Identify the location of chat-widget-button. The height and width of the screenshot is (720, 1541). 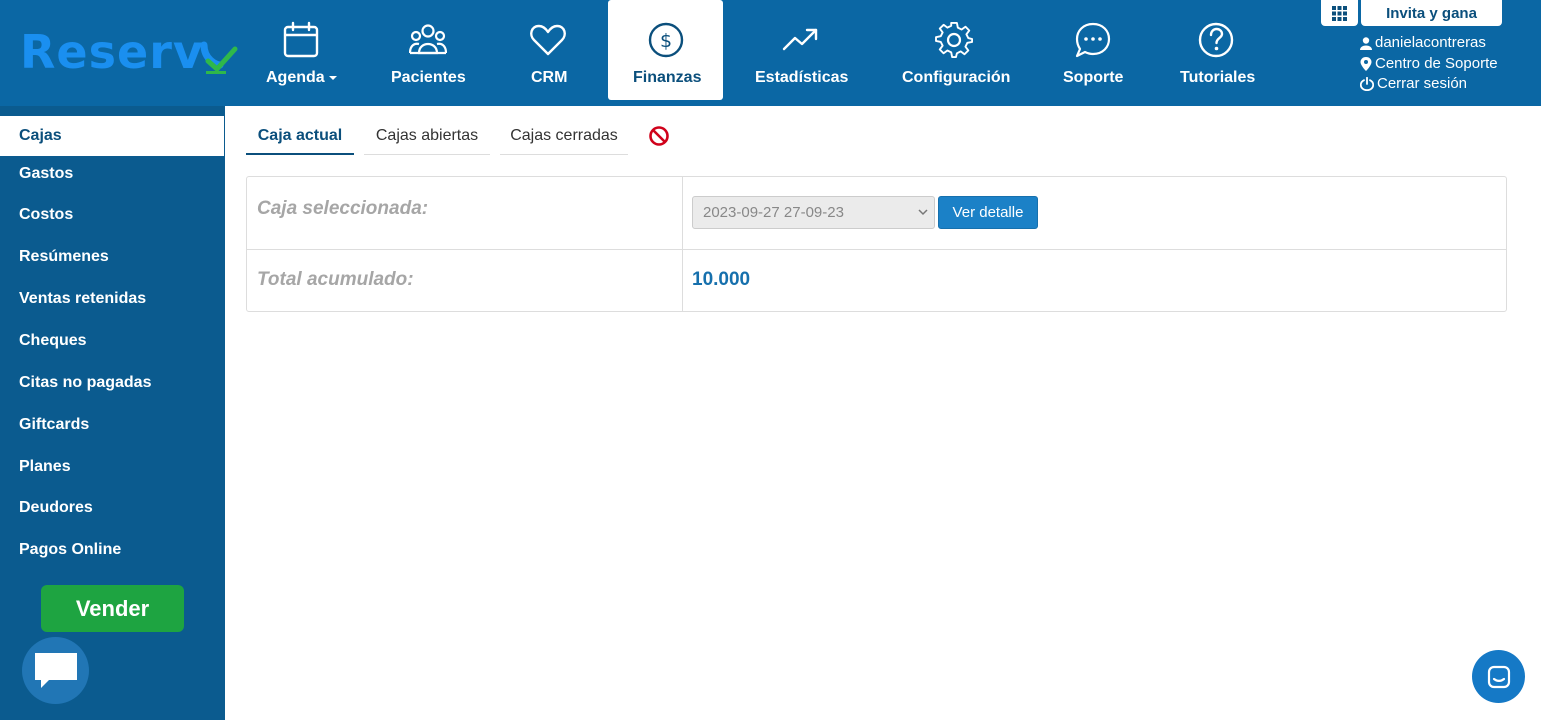
(55, 670).